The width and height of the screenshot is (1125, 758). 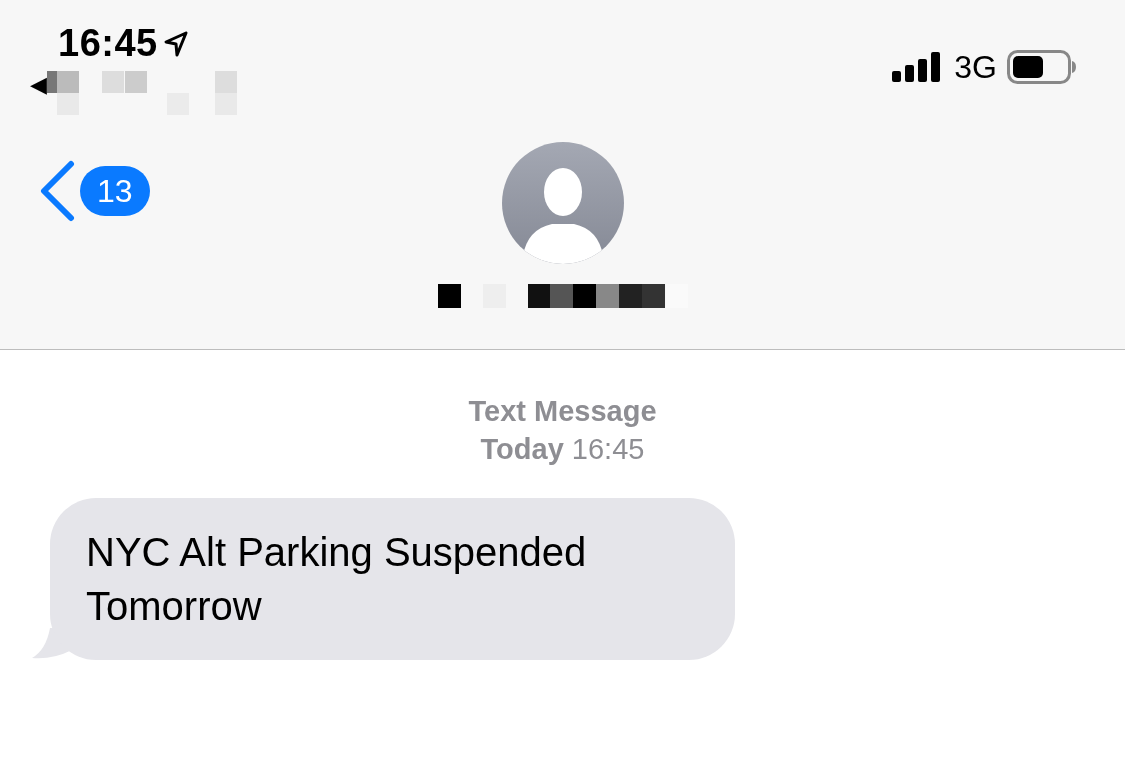 I want to click on back-to-app-link: ◀, so click(x=38, y=85).